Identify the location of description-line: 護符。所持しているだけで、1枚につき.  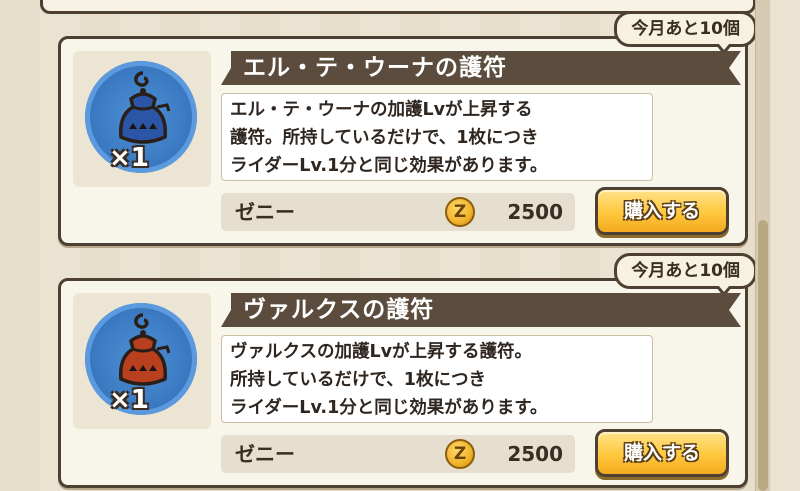
(384, 138).